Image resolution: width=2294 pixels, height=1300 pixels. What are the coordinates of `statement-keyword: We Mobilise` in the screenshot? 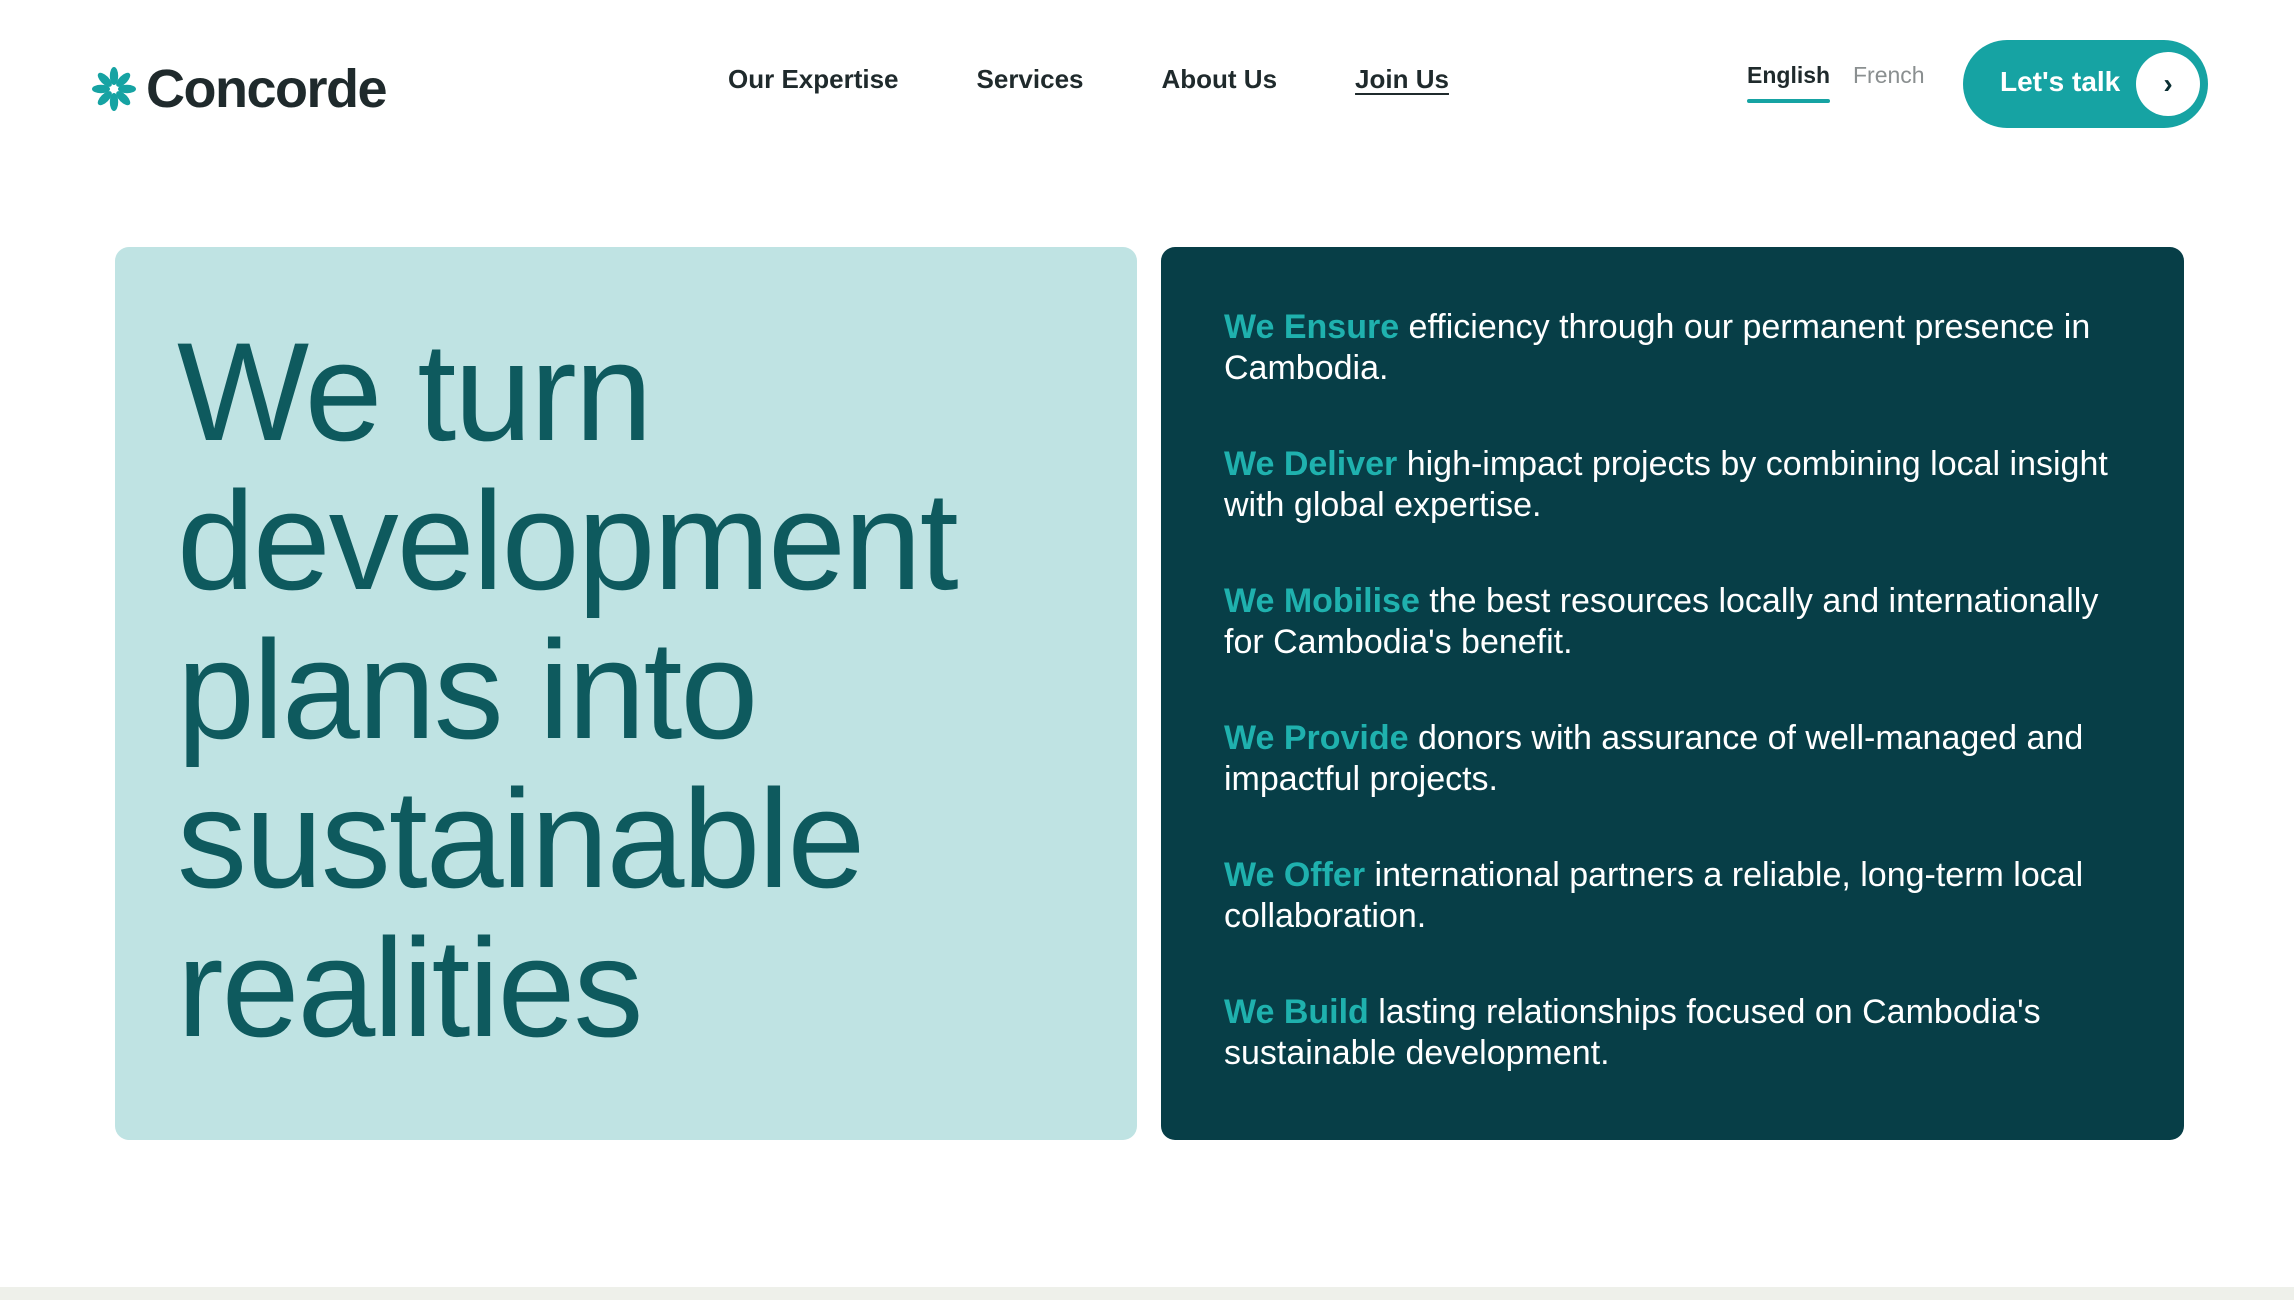 It's located at (1322, 601).